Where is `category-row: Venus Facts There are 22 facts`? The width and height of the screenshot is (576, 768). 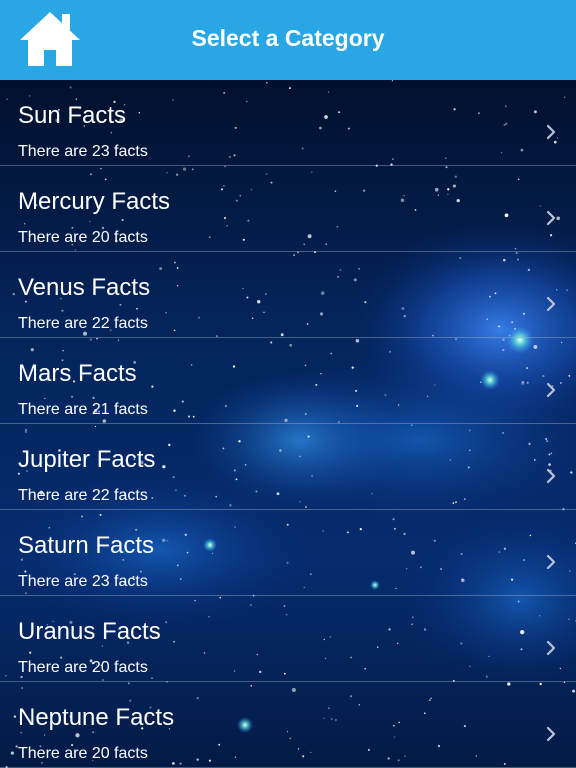 category-row: Venus Facts There are 22 facts is located at coordinates (288, 295).